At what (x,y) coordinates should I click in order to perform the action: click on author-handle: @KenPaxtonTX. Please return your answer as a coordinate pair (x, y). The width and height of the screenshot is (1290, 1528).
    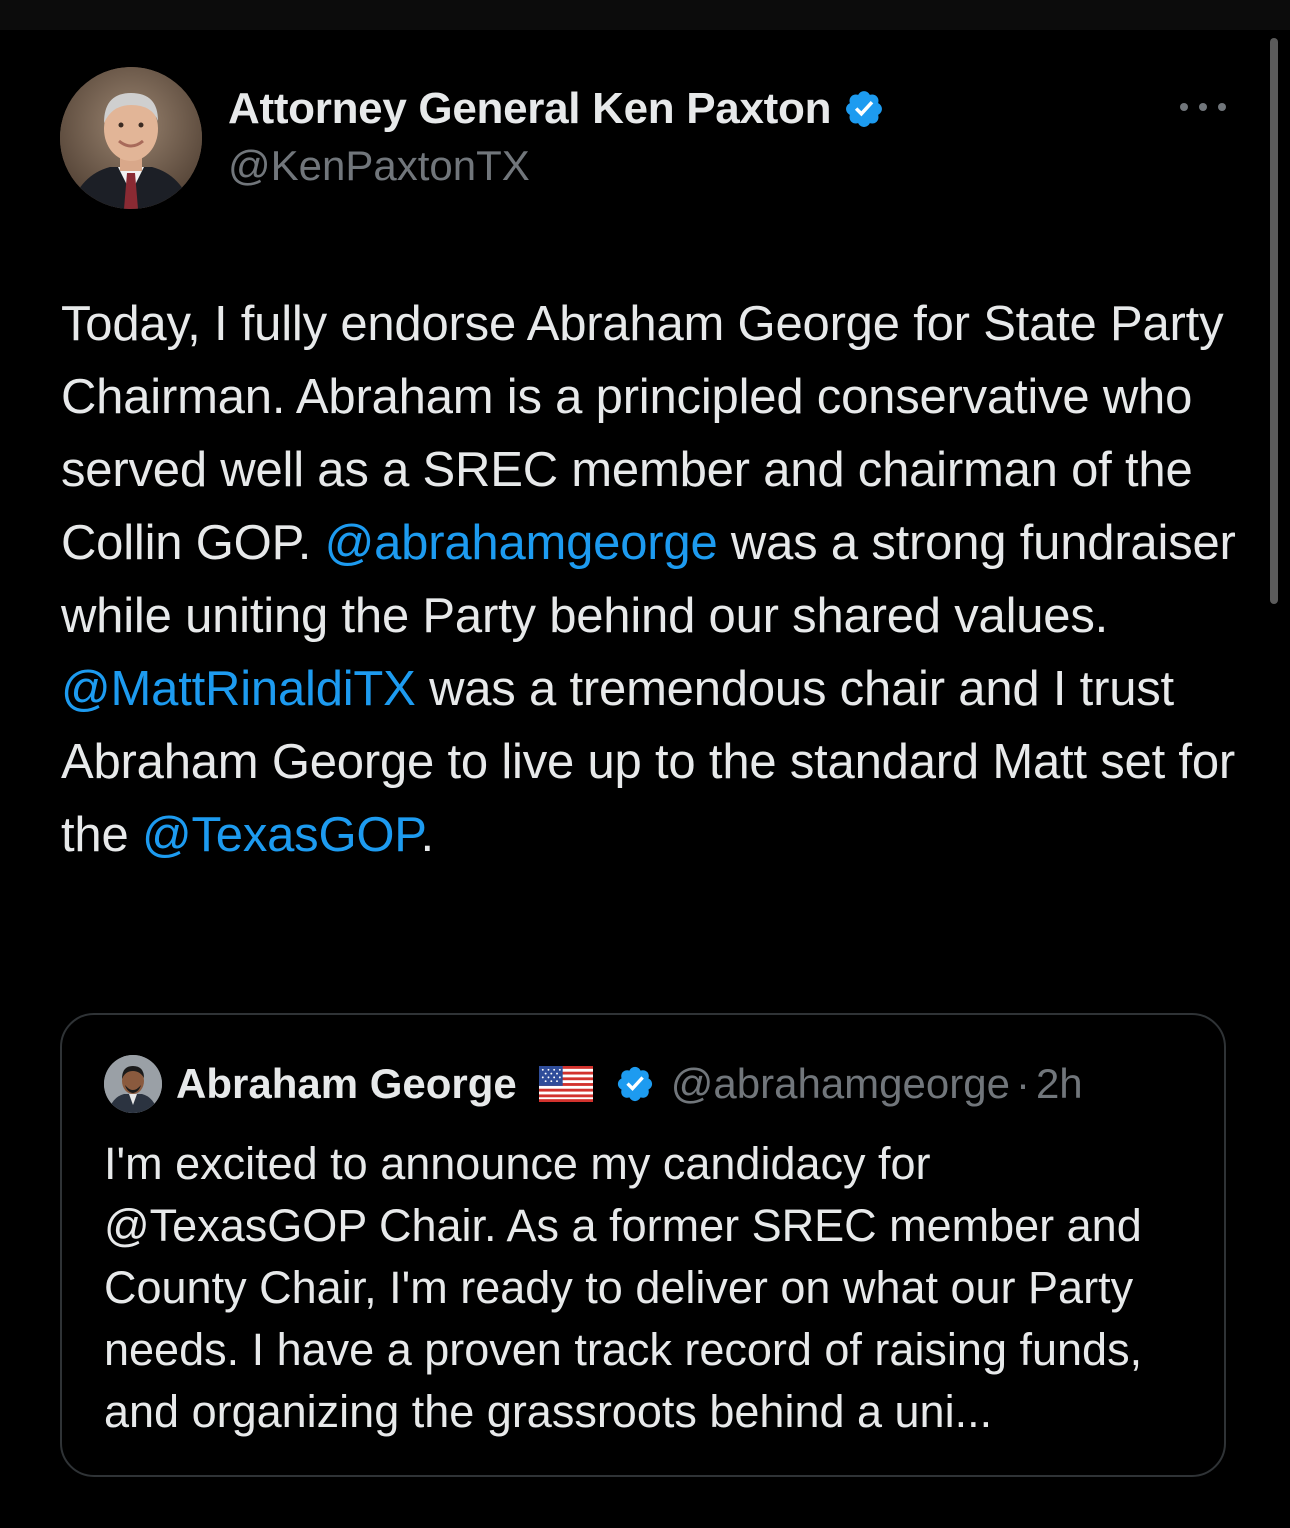
    Looking at the image, I should click on (556, 166).